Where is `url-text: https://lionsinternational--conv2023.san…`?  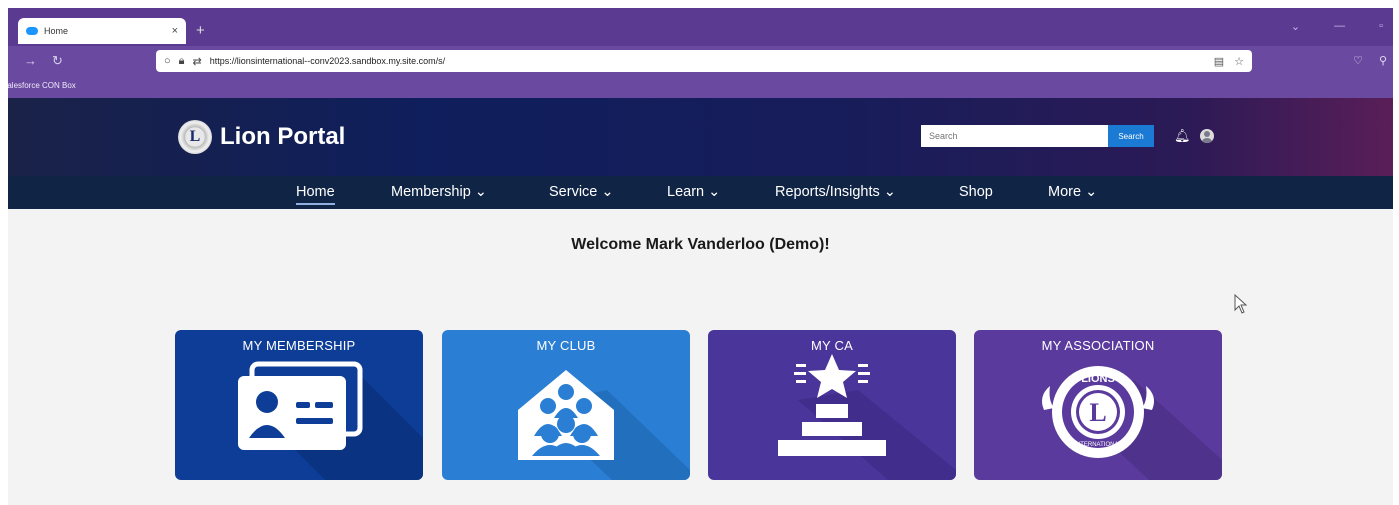
url-text: https://lionsinternational--conv2023.san… is located at coordinates (707, 61).